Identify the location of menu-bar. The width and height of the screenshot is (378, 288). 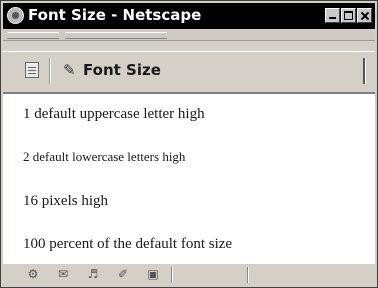
(189, 35).